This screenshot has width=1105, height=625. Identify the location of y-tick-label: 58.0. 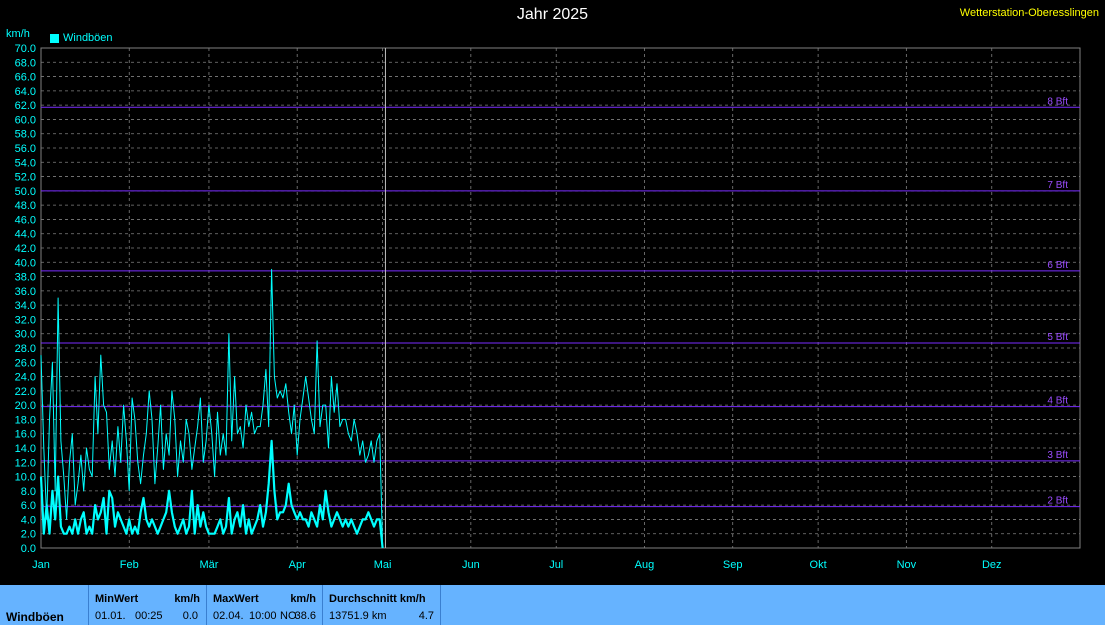
(25, 135).